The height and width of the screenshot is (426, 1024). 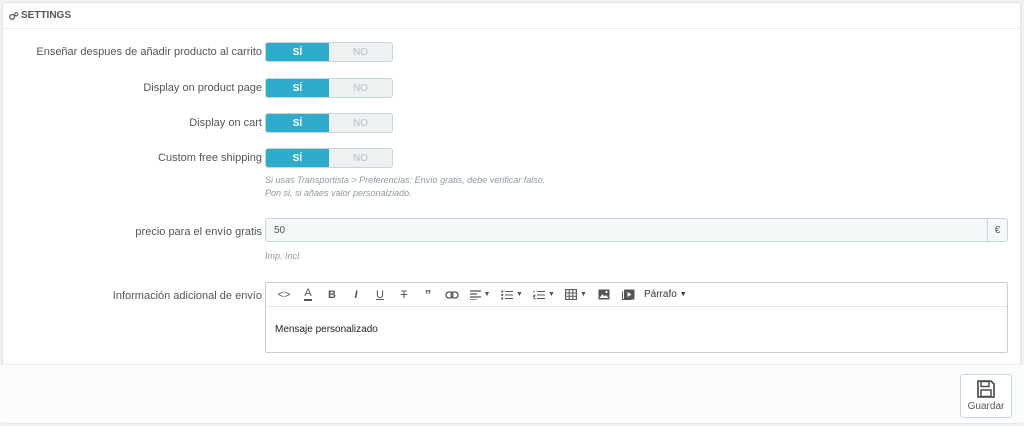 What do you see at coordinates (380, 295) in the screenshot?
I see `underline-icon: U` at bounding box center [380, 295].